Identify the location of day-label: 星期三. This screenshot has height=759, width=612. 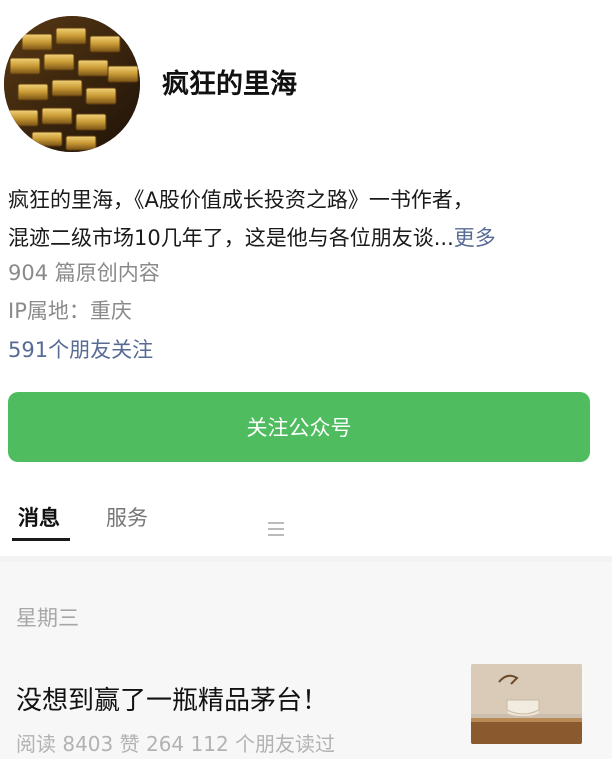
(47, 618).